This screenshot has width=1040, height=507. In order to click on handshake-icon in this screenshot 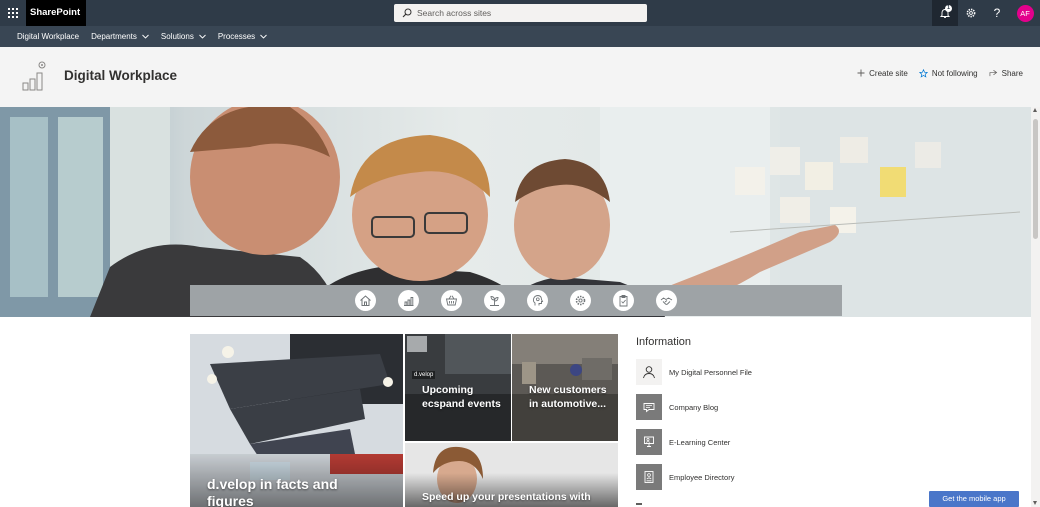, I will do `click(666, 301)`.